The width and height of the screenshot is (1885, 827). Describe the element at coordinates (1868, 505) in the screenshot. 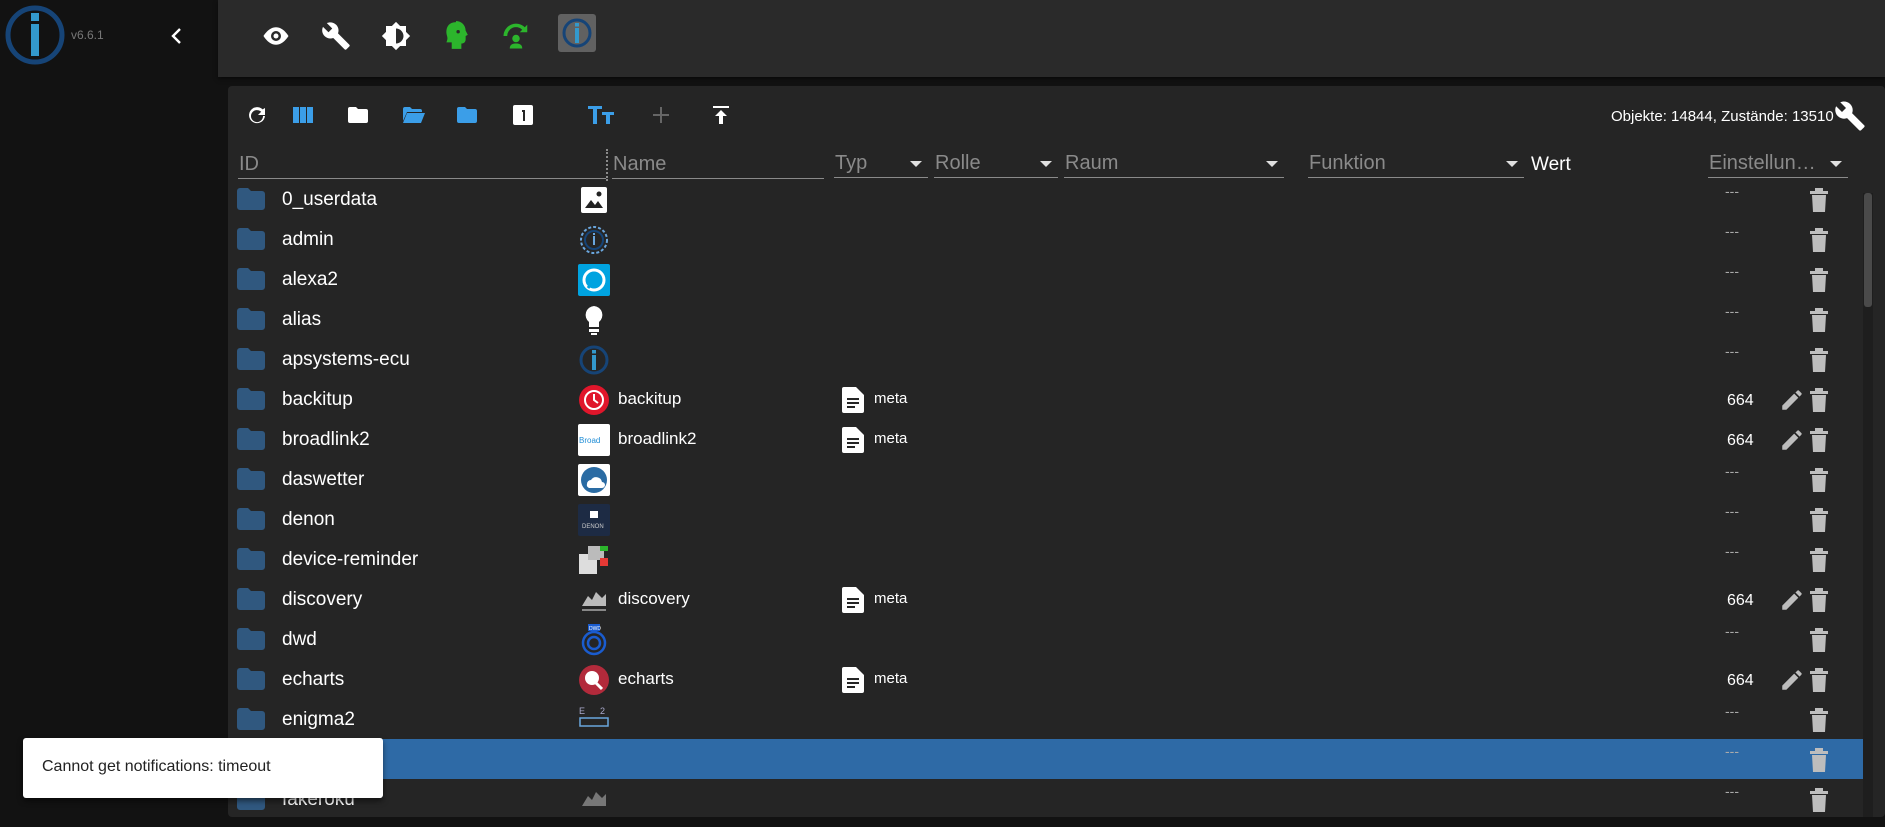

I see `scrollbar` at that location.